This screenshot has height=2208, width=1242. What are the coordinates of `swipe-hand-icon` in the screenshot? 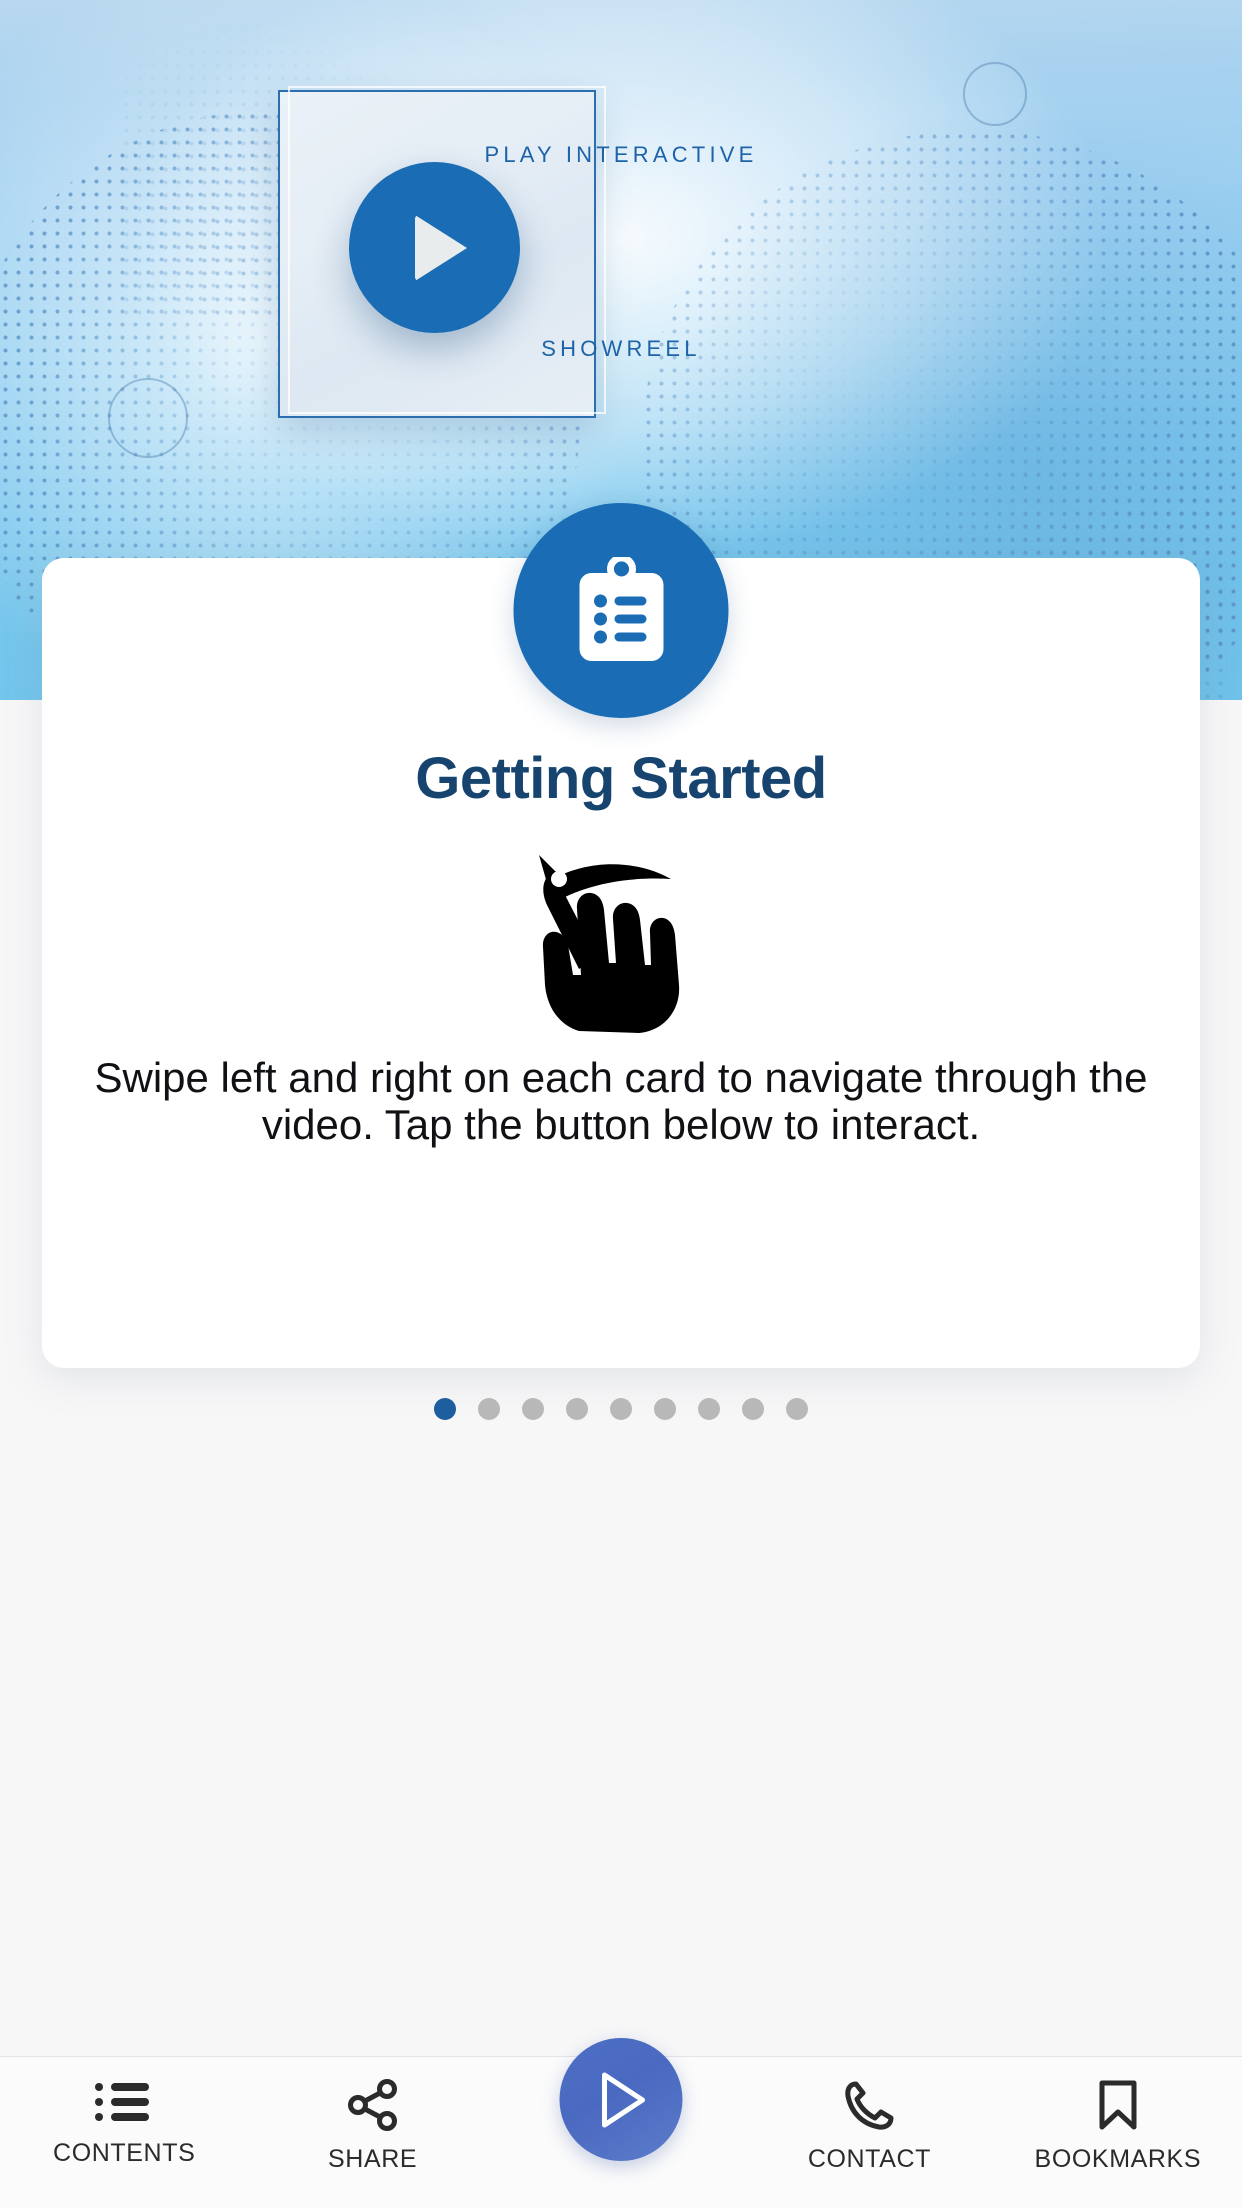 It's located at (621, 935).